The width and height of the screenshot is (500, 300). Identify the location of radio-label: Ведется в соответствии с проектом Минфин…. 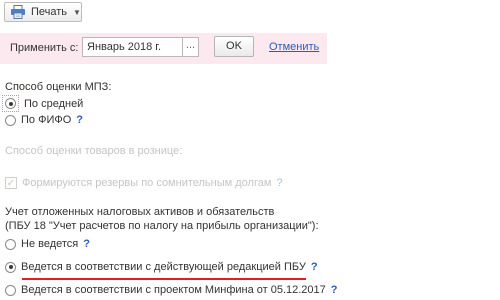
(173, 290).